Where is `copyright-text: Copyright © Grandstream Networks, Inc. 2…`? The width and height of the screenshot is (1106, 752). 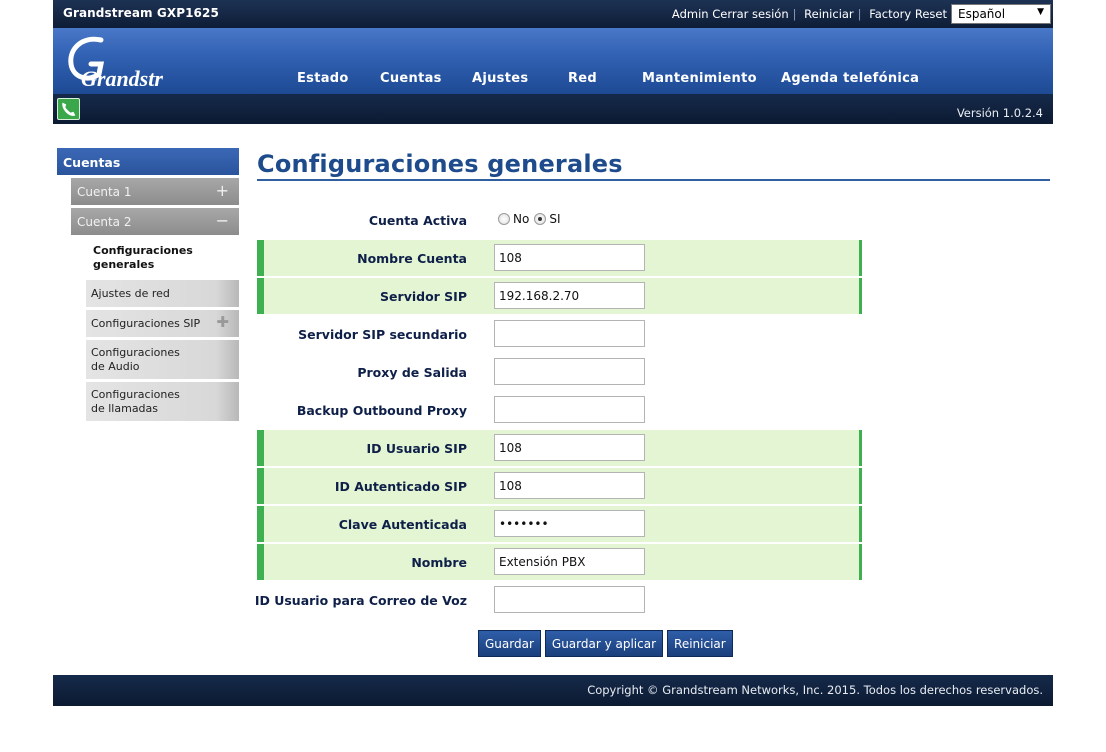
copyright-text: Copyright © Grandstream Networks, Inc. 2… is located at coordinates (815, 690).